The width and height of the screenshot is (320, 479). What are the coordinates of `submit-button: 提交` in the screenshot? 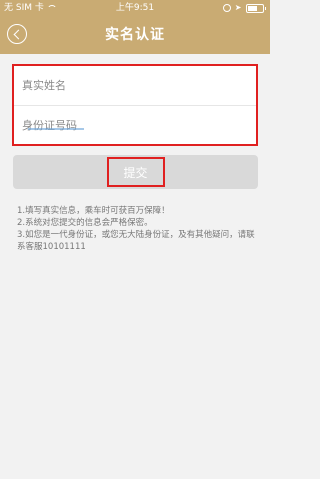 It's located at (135, 172).